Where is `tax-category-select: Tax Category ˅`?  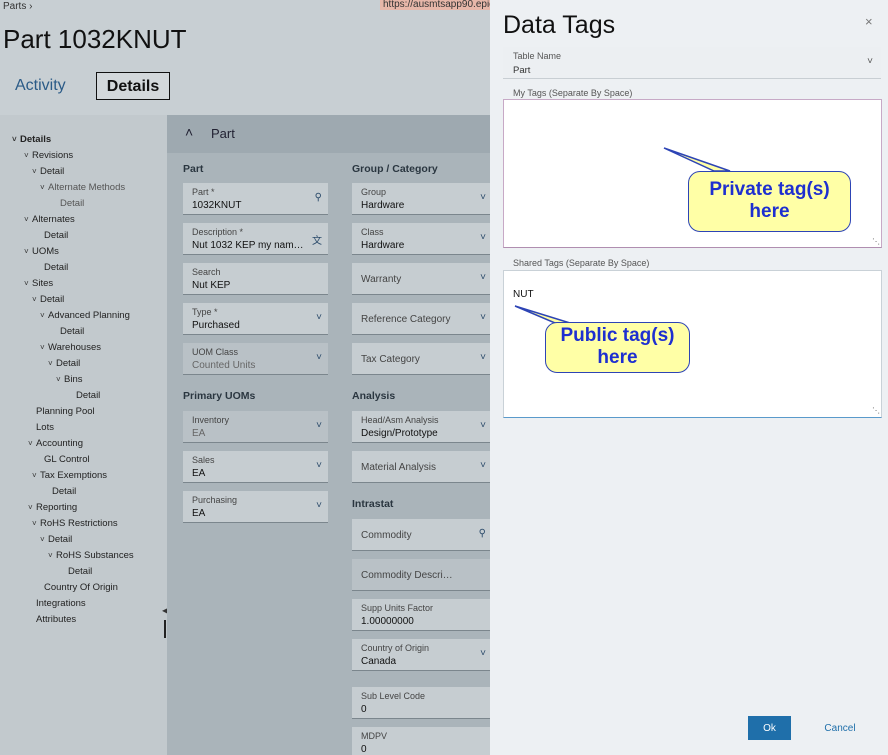 tax-category-select: Tax Category ˅ is located at coordinates (421, 359).